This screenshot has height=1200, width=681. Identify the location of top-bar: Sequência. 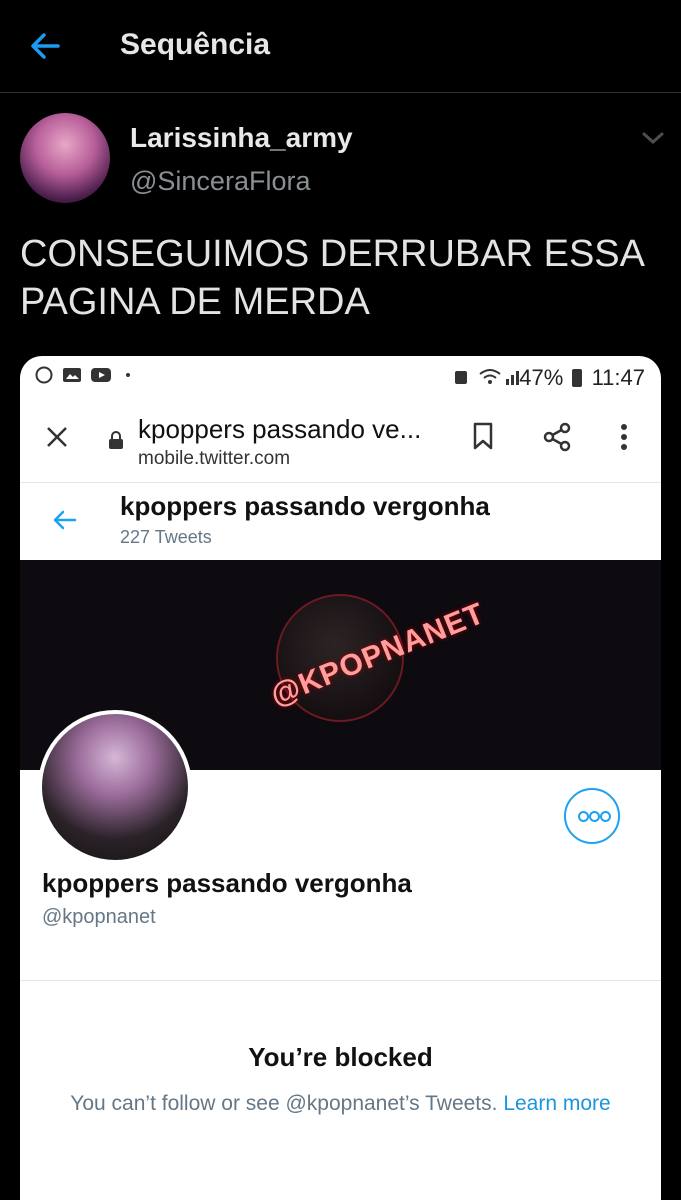
(340, 46).